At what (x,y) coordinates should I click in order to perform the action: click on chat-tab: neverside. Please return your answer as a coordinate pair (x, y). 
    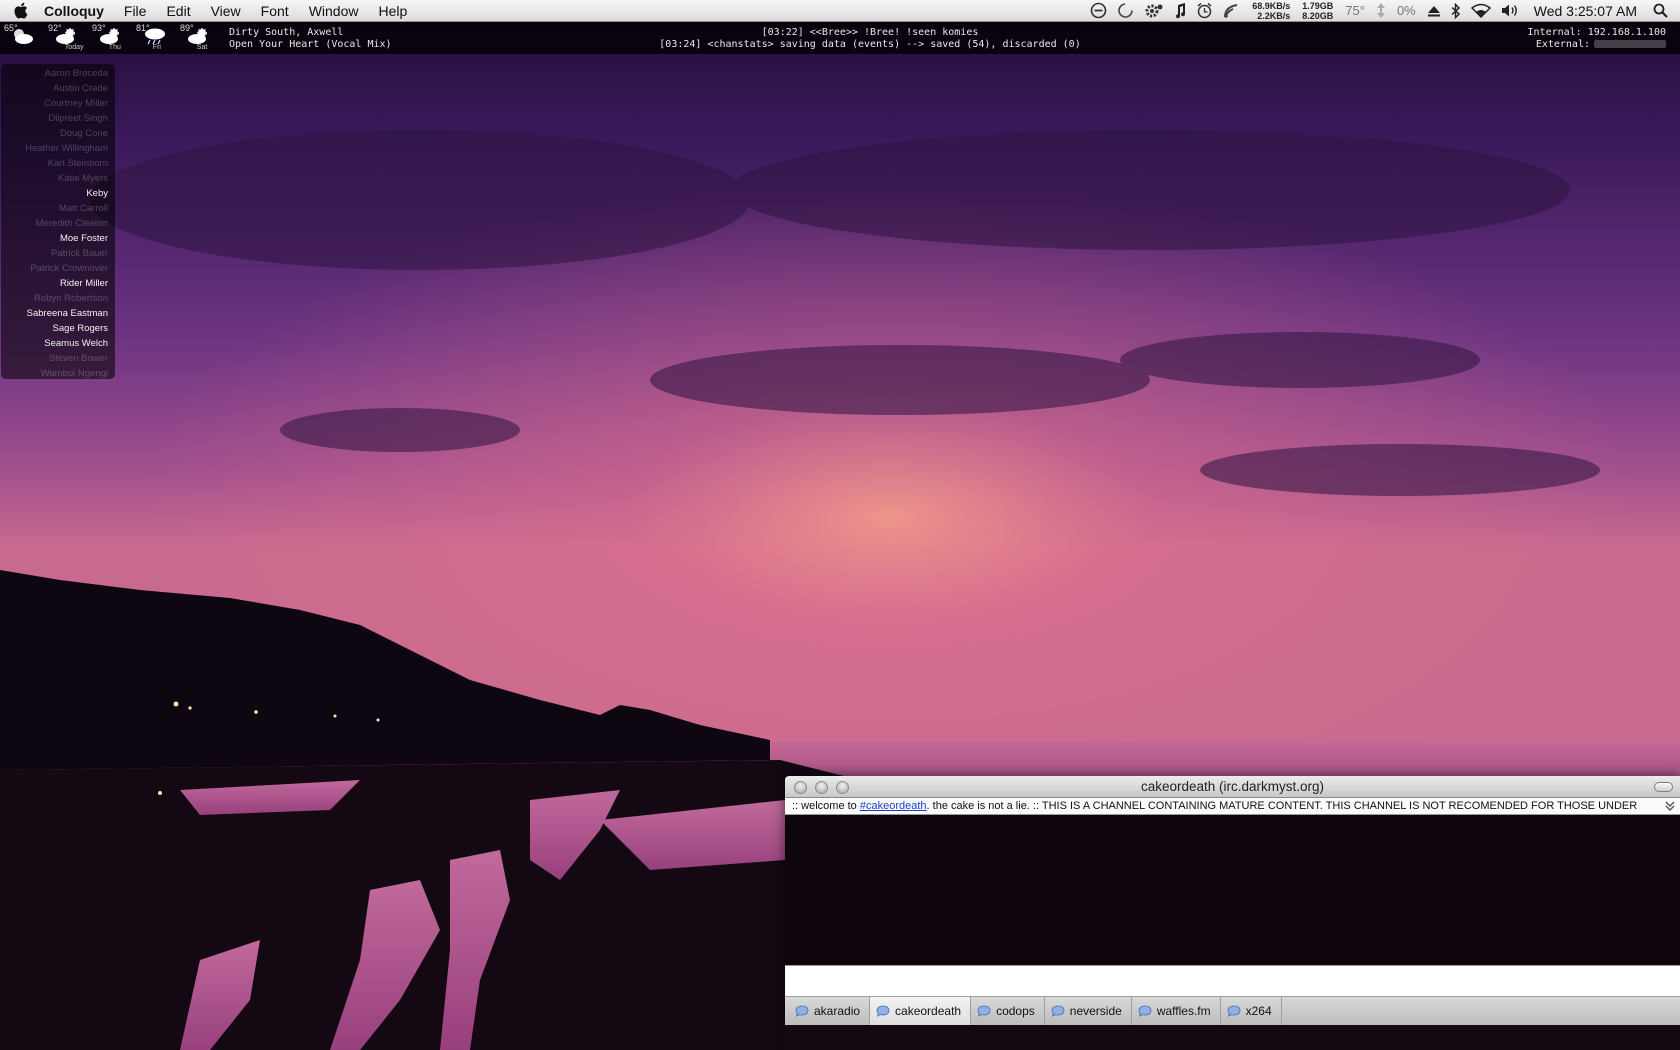
    Looking at the image, I should click on (1088, 1011).